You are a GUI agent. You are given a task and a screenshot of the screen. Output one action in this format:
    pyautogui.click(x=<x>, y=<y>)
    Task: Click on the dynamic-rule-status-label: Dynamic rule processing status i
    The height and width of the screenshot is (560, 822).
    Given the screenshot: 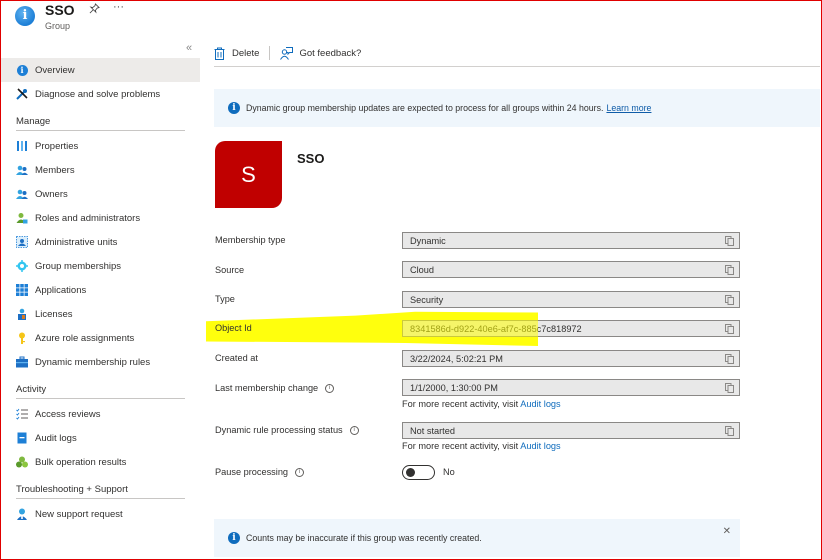 What is the action you would take?
    pyautogui.click(x=287, y=430)
    